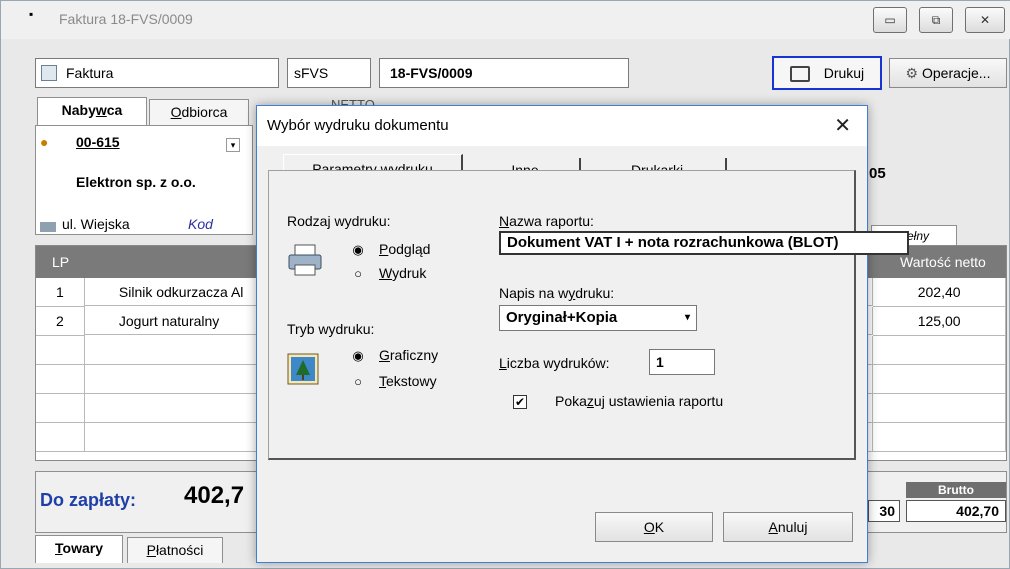 The width and height of the screenshot is (1010, 569). Describe the element at coordinates (639, 401) in the screenshot. I see `show-settings-label: Pokazuj ustawienia raportu` at that location.